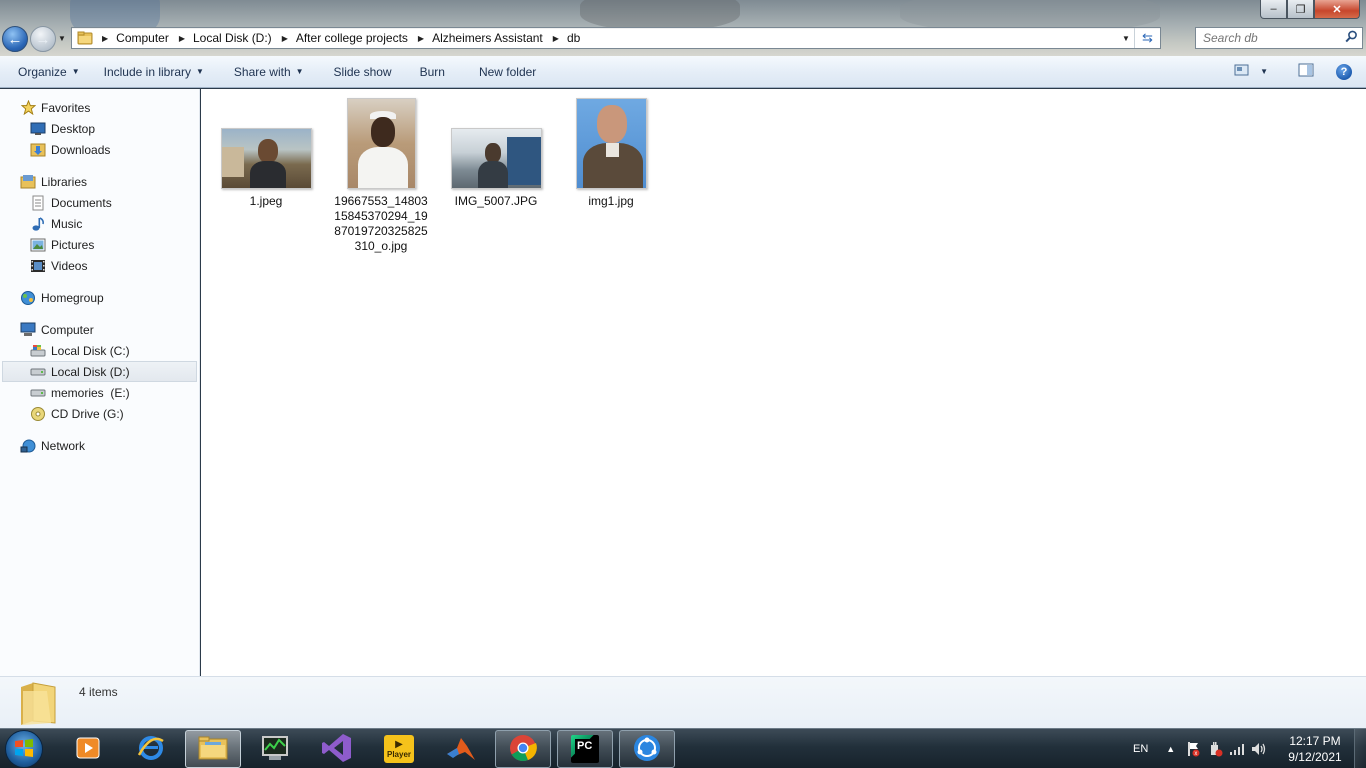  I want to click on taskbar-internet-explorer, so click(151, 749).